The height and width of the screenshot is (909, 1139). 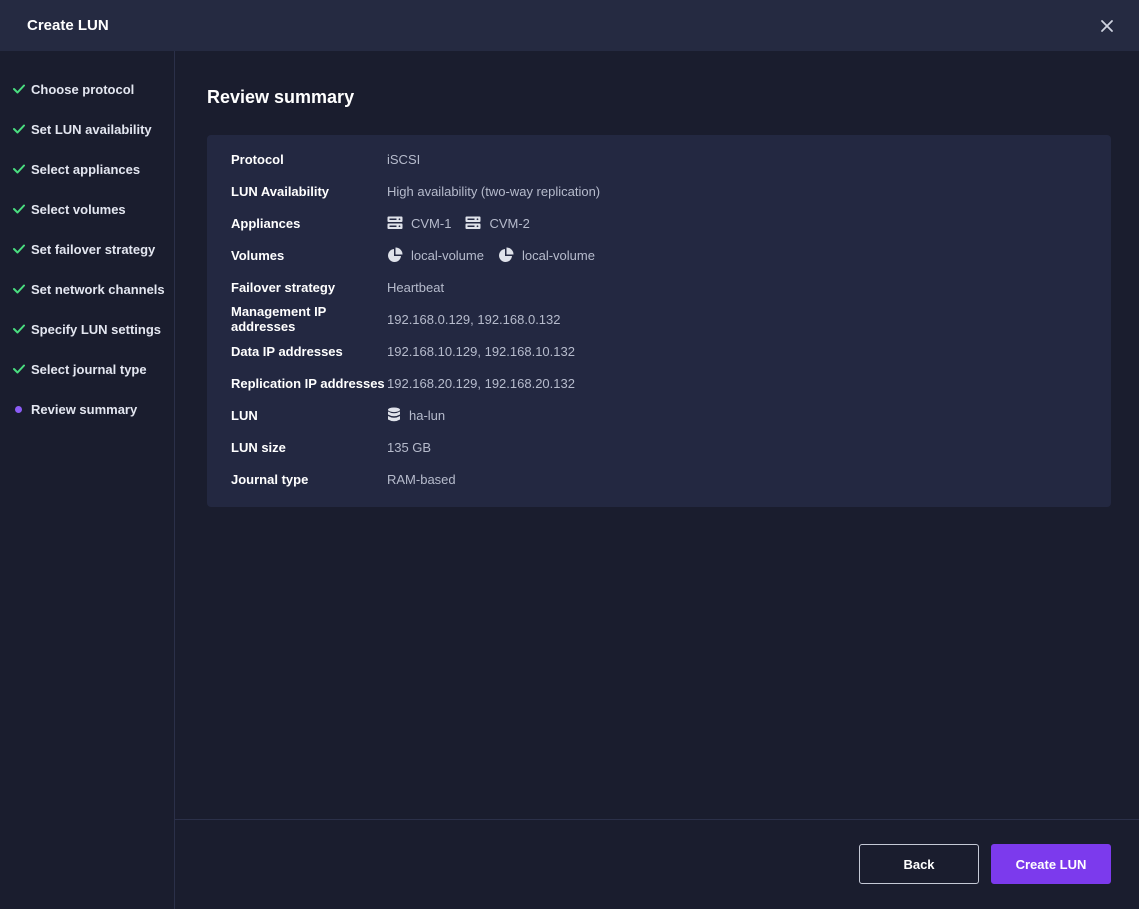 What do you see at coordinates (416, 287) in the screenshot?
I see `row-value: Heartbeat` at bounding box center [416, 287].